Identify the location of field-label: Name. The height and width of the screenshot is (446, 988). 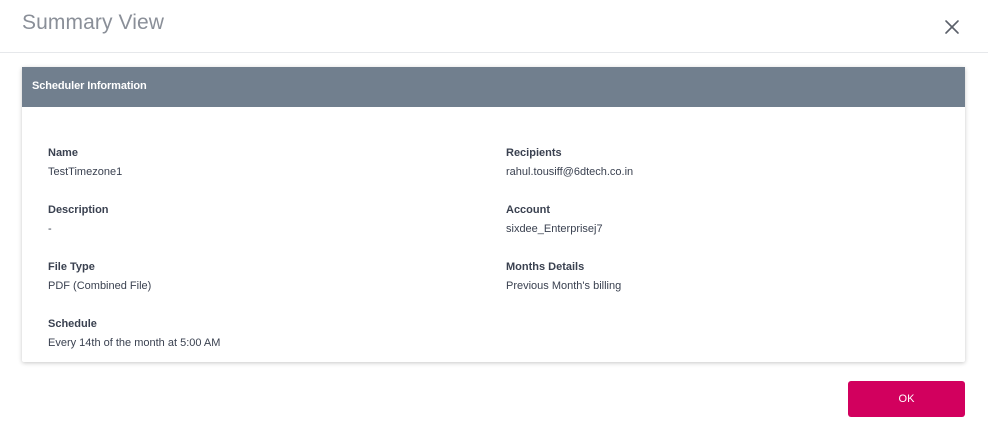
(63, 153).